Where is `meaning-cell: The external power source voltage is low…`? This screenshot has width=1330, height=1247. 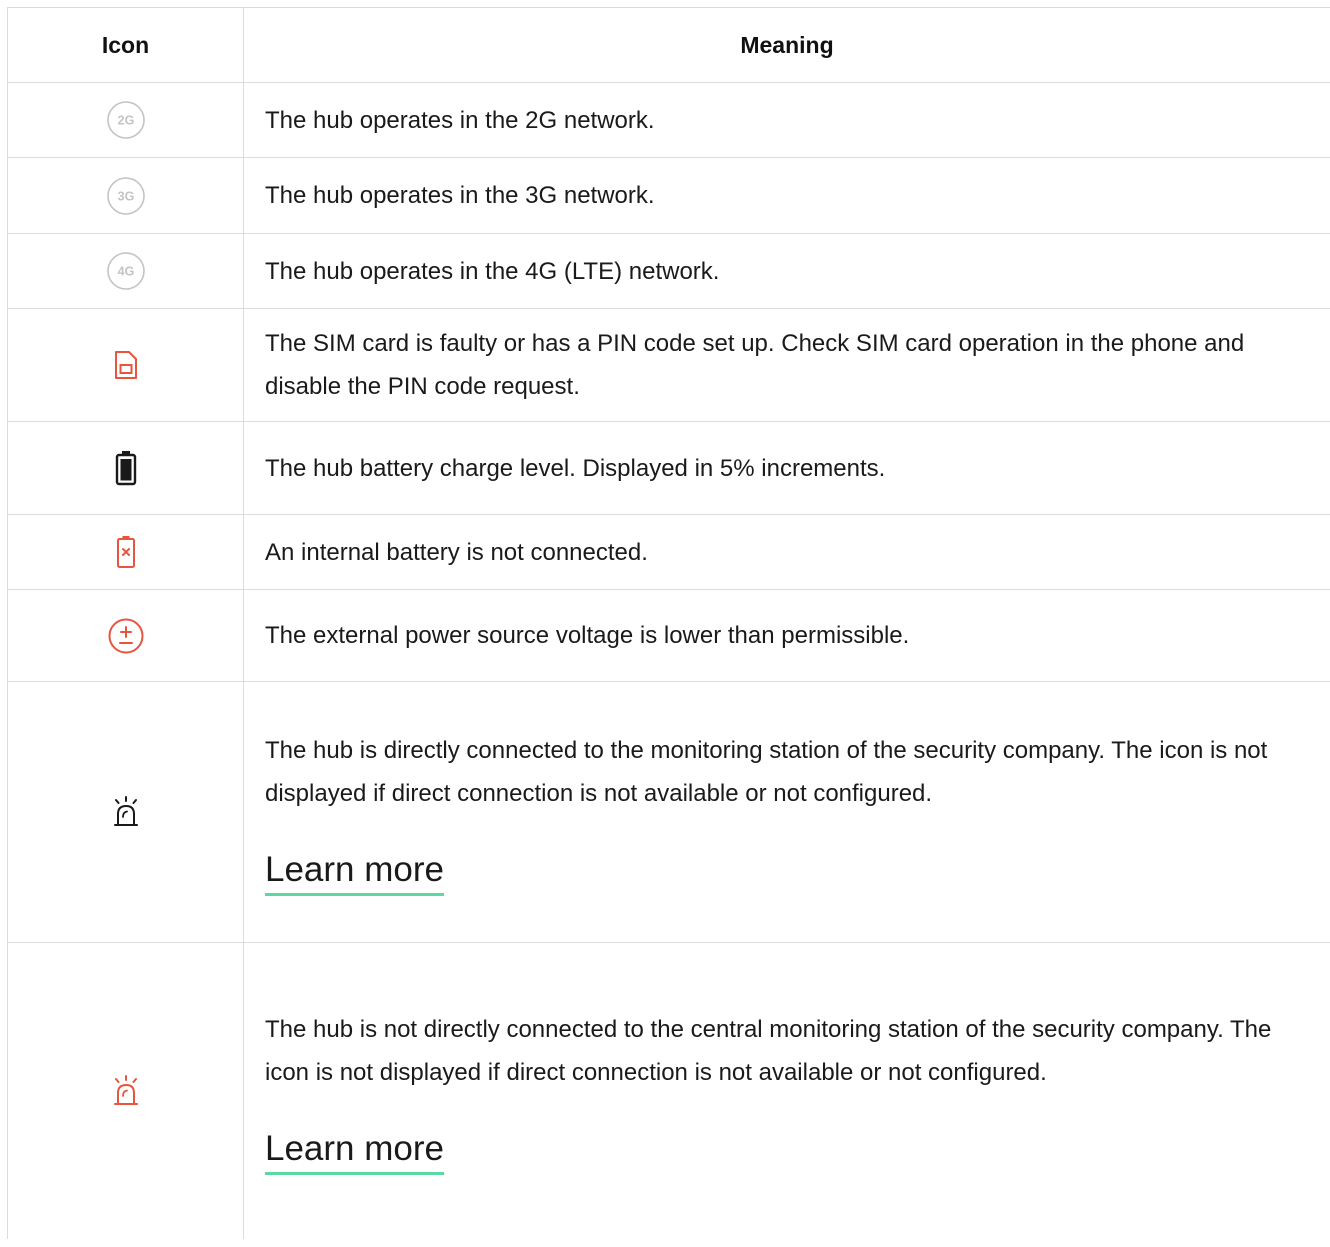 meaning-cell: The external power source voltage is low… is located at coordinates (786, 635).